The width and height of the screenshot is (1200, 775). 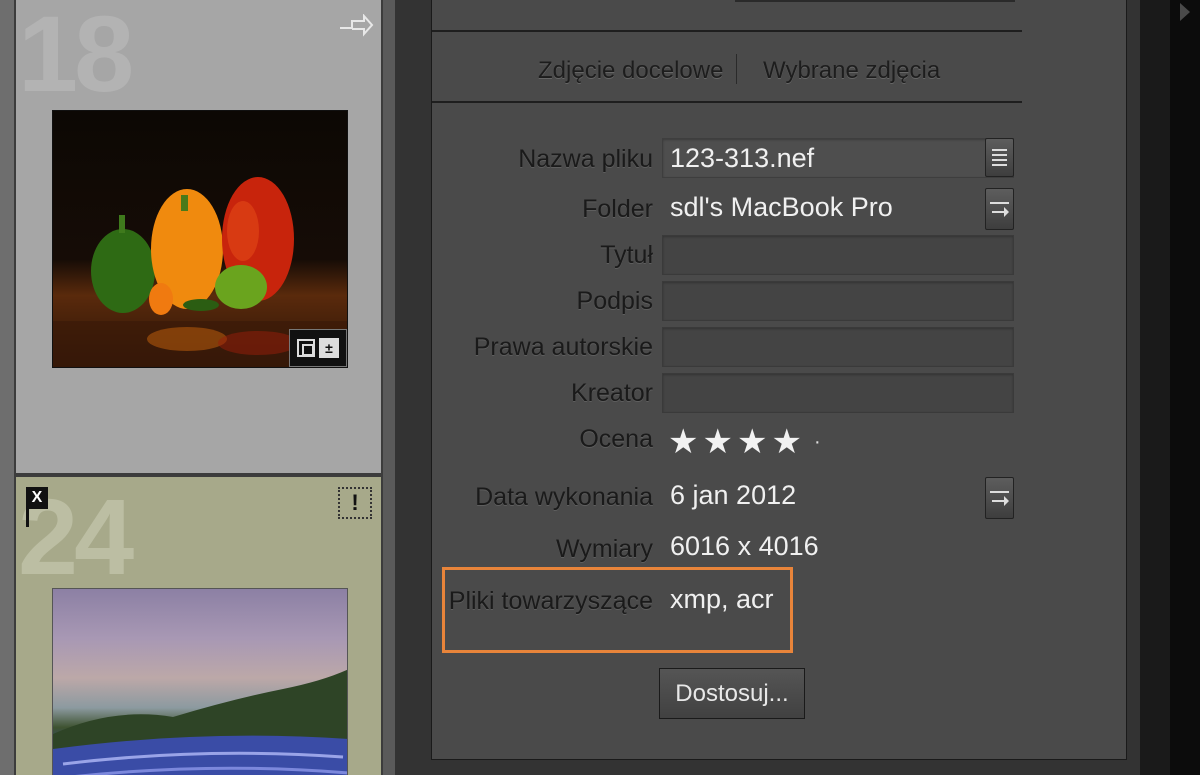 I want to click on rotate-icon, so click(x=356, y=26).